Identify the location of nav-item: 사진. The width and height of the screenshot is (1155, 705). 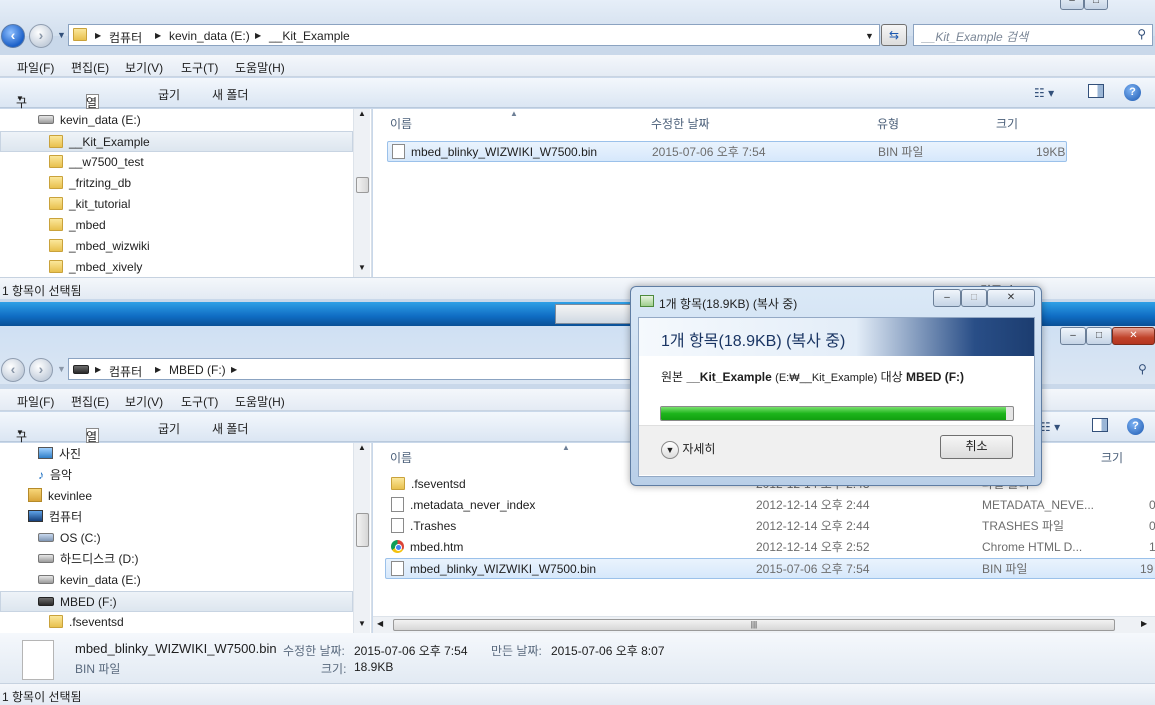
(59, 454).